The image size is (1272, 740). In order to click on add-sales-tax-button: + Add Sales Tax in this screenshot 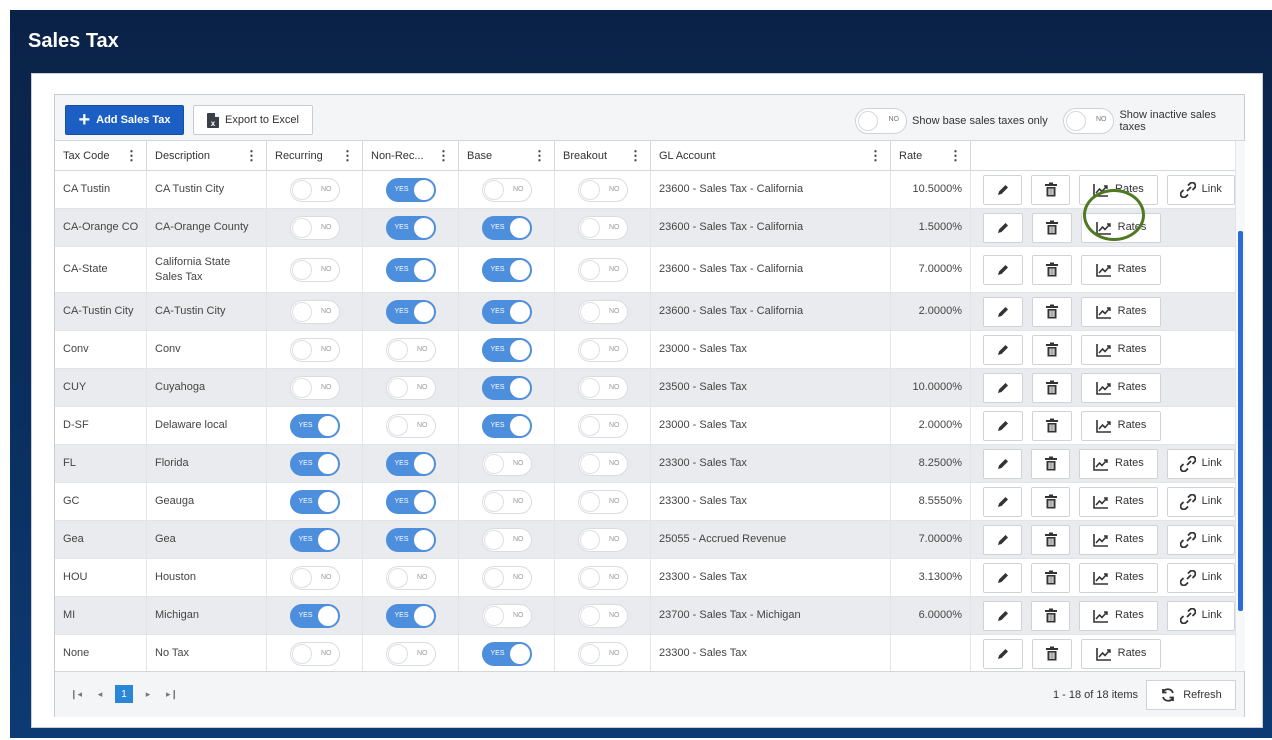, I will do `click(124, 120)`.